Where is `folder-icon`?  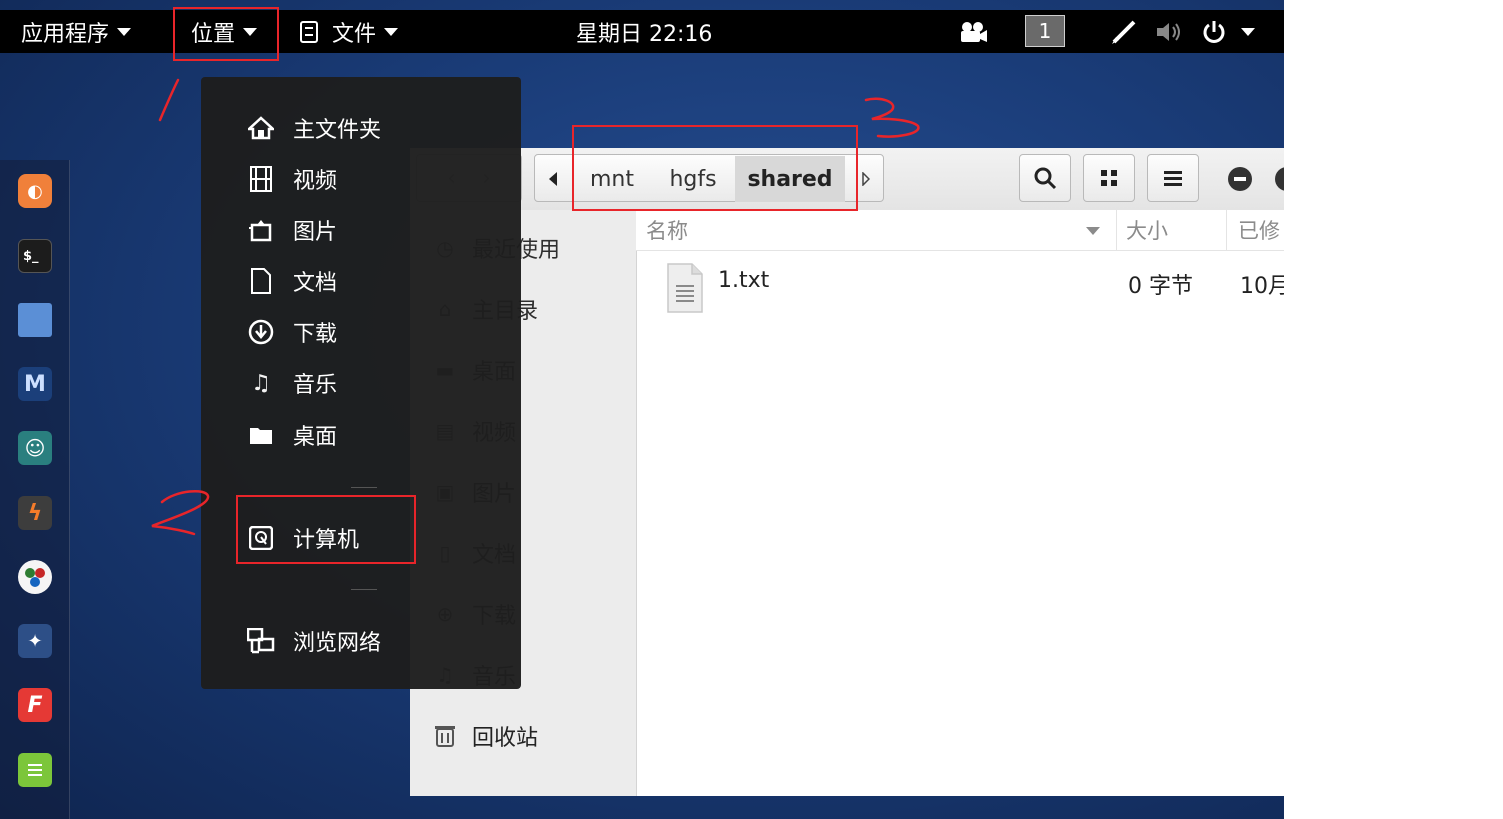
folder-icon is located at coordinates (261, 435).